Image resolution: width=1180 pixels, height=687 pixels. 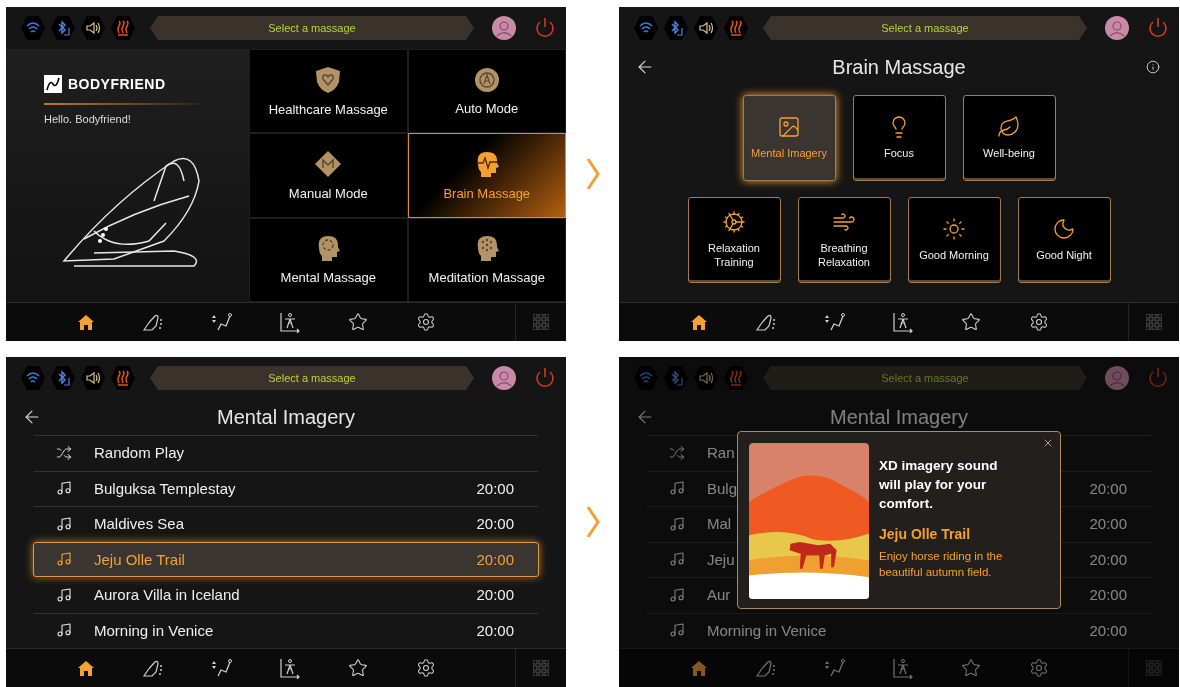 I want to click on massage-mode-tile: Manual Mode, so click(x=328, y=175).